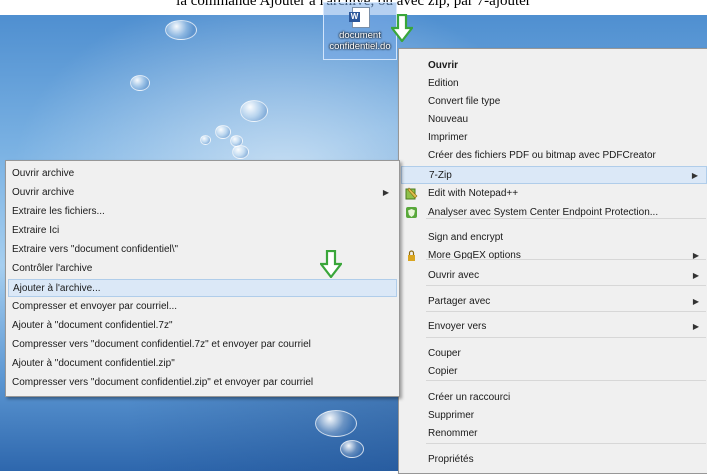 This screenshot has height=474, width=707. I want to click on menu-item-ouvrir-avec: Ouvrir avec ▶, so click(554, 276).